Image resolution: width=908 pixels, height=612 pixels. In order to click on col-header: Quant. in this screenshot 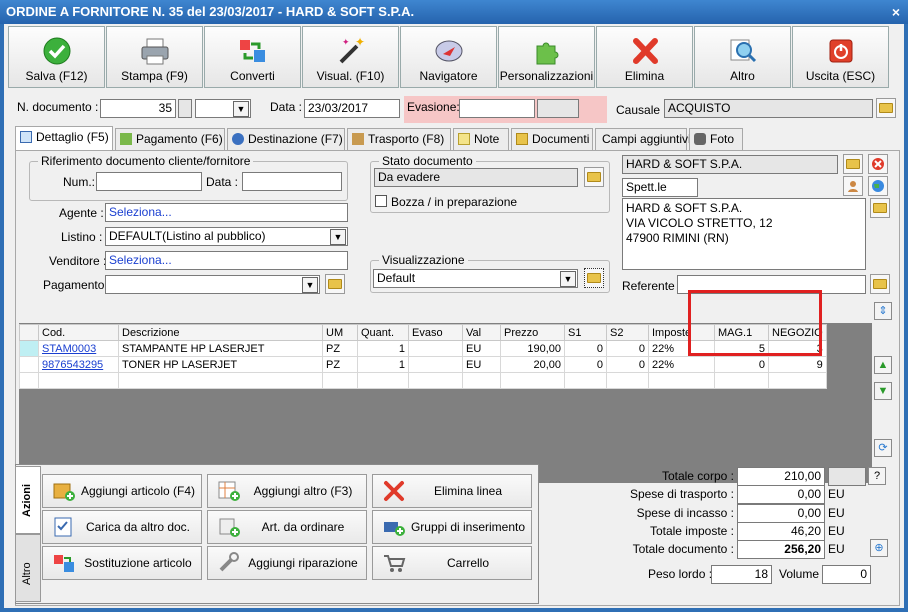, I will do `click(383, 332)`.